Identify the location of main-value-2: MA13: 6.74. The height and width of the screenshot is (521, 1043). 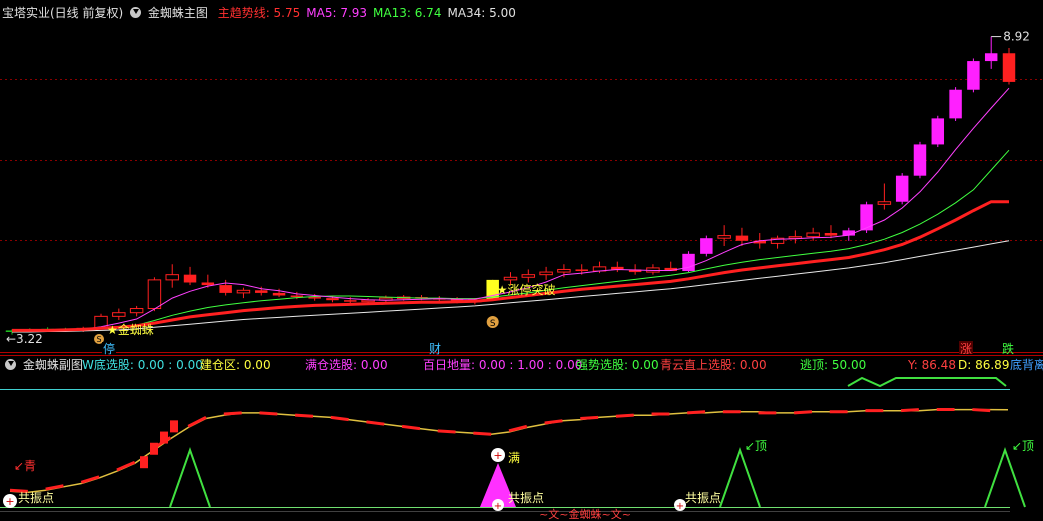
(407, 13).